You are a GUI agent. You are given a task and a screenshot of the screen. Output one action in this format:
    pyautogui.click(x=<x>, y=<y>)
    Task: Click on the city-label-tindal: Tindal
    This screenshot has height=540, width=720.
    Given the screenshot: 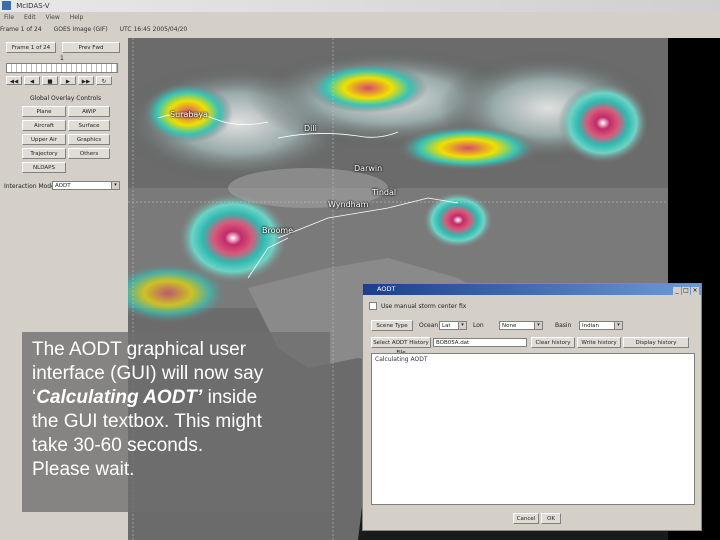 What is the action you would take?
    pyautogui.click(x=384, y=192)
    